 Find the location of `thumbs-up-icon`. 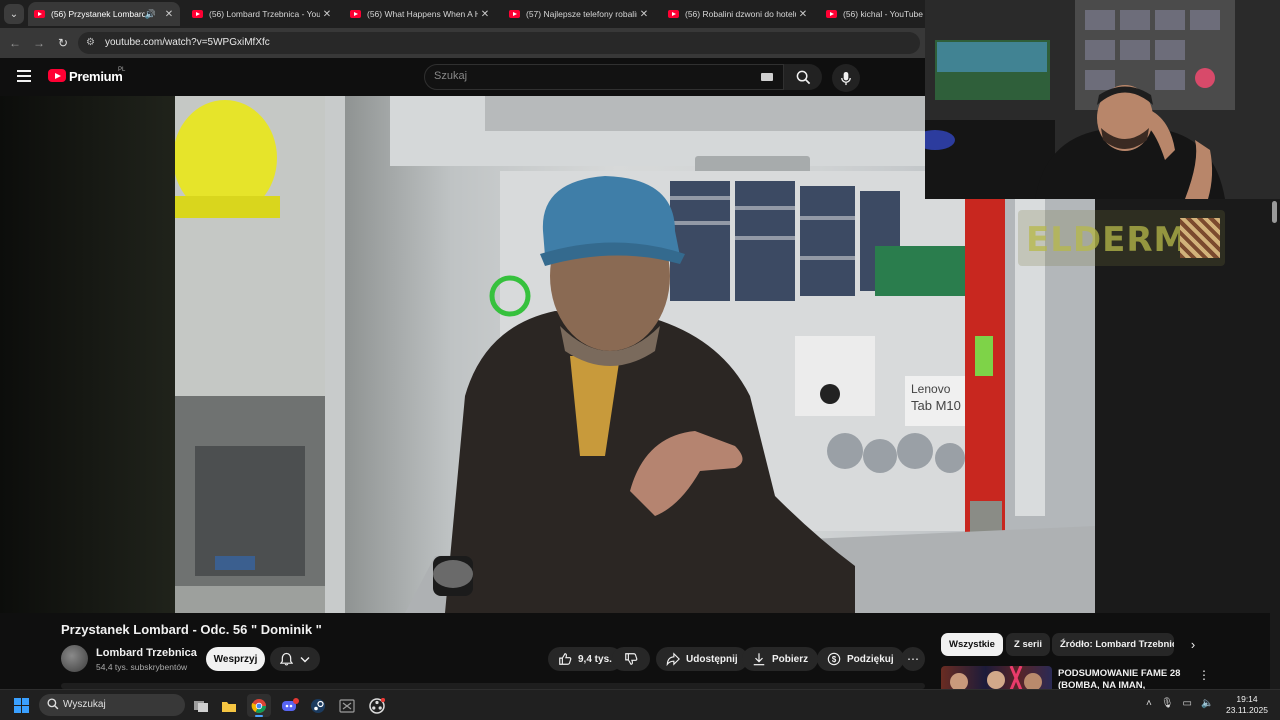

thumbs-up-icon is located at coordinates (565, 659).